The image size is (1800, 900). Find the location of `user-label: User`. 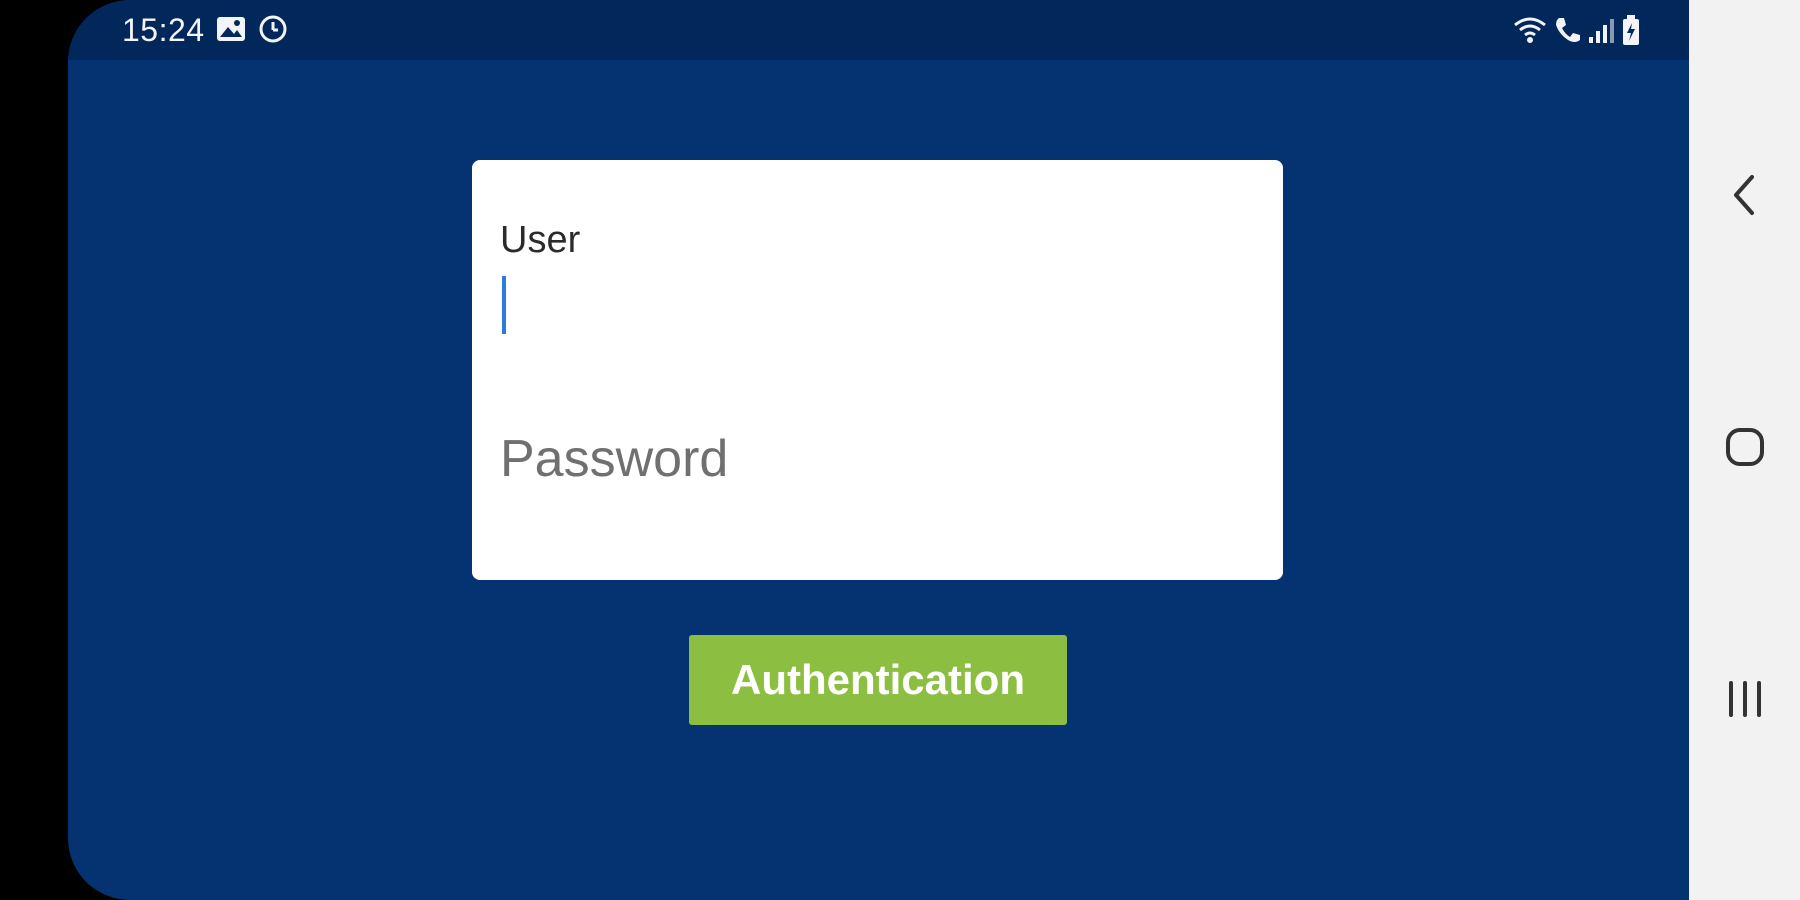

user-label: User is located at coordinates (540, 240).